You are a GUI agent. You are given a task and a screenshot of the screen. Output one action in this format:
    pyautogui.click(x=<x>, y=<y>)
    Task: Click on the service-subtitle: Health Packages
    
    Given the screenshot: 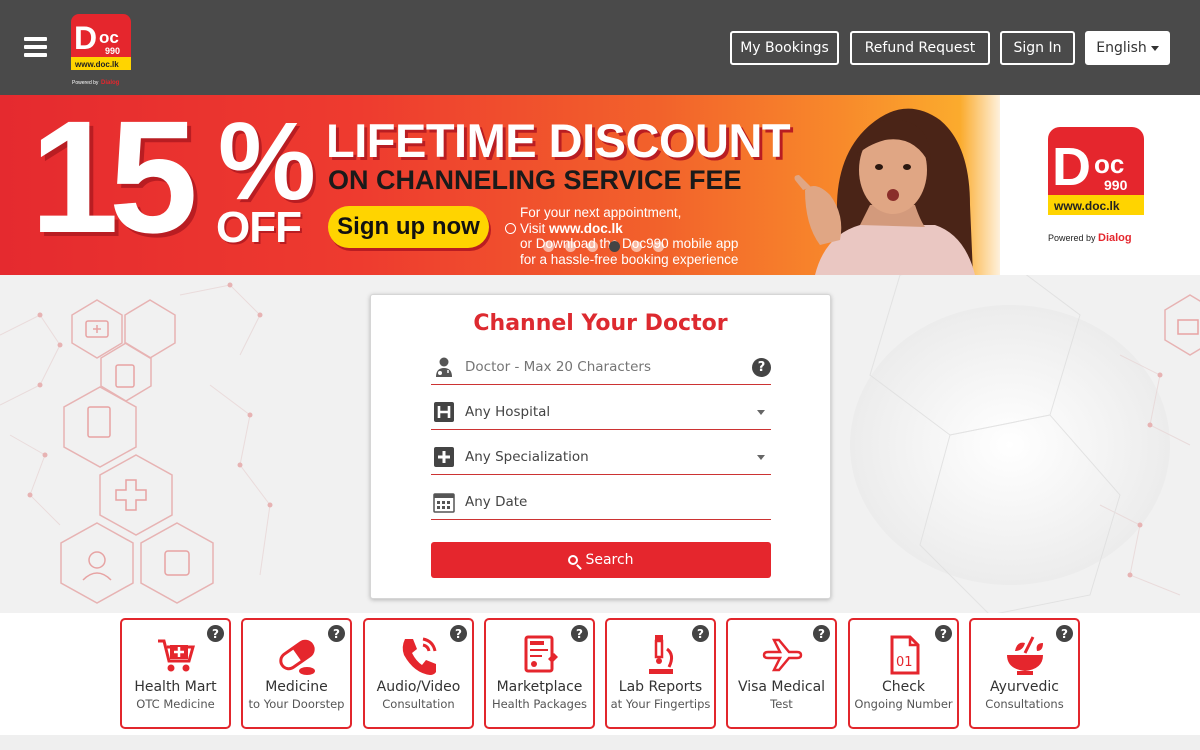 What is the action you would take?
    pyautogui.click(x=539, y=704)
    